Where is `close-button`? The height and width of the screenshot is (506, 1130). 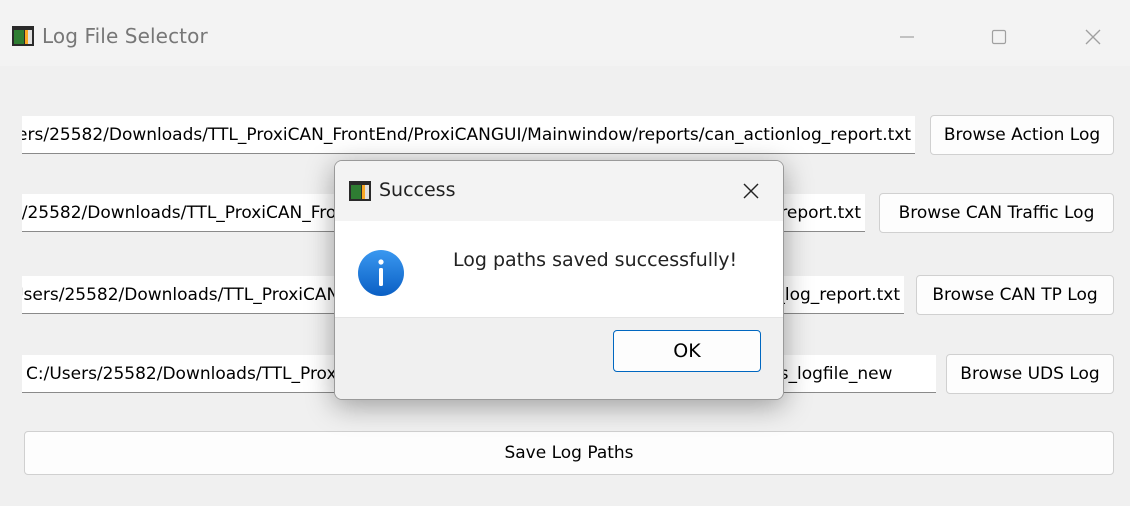
close-button is located at coordinates (1093, 37).